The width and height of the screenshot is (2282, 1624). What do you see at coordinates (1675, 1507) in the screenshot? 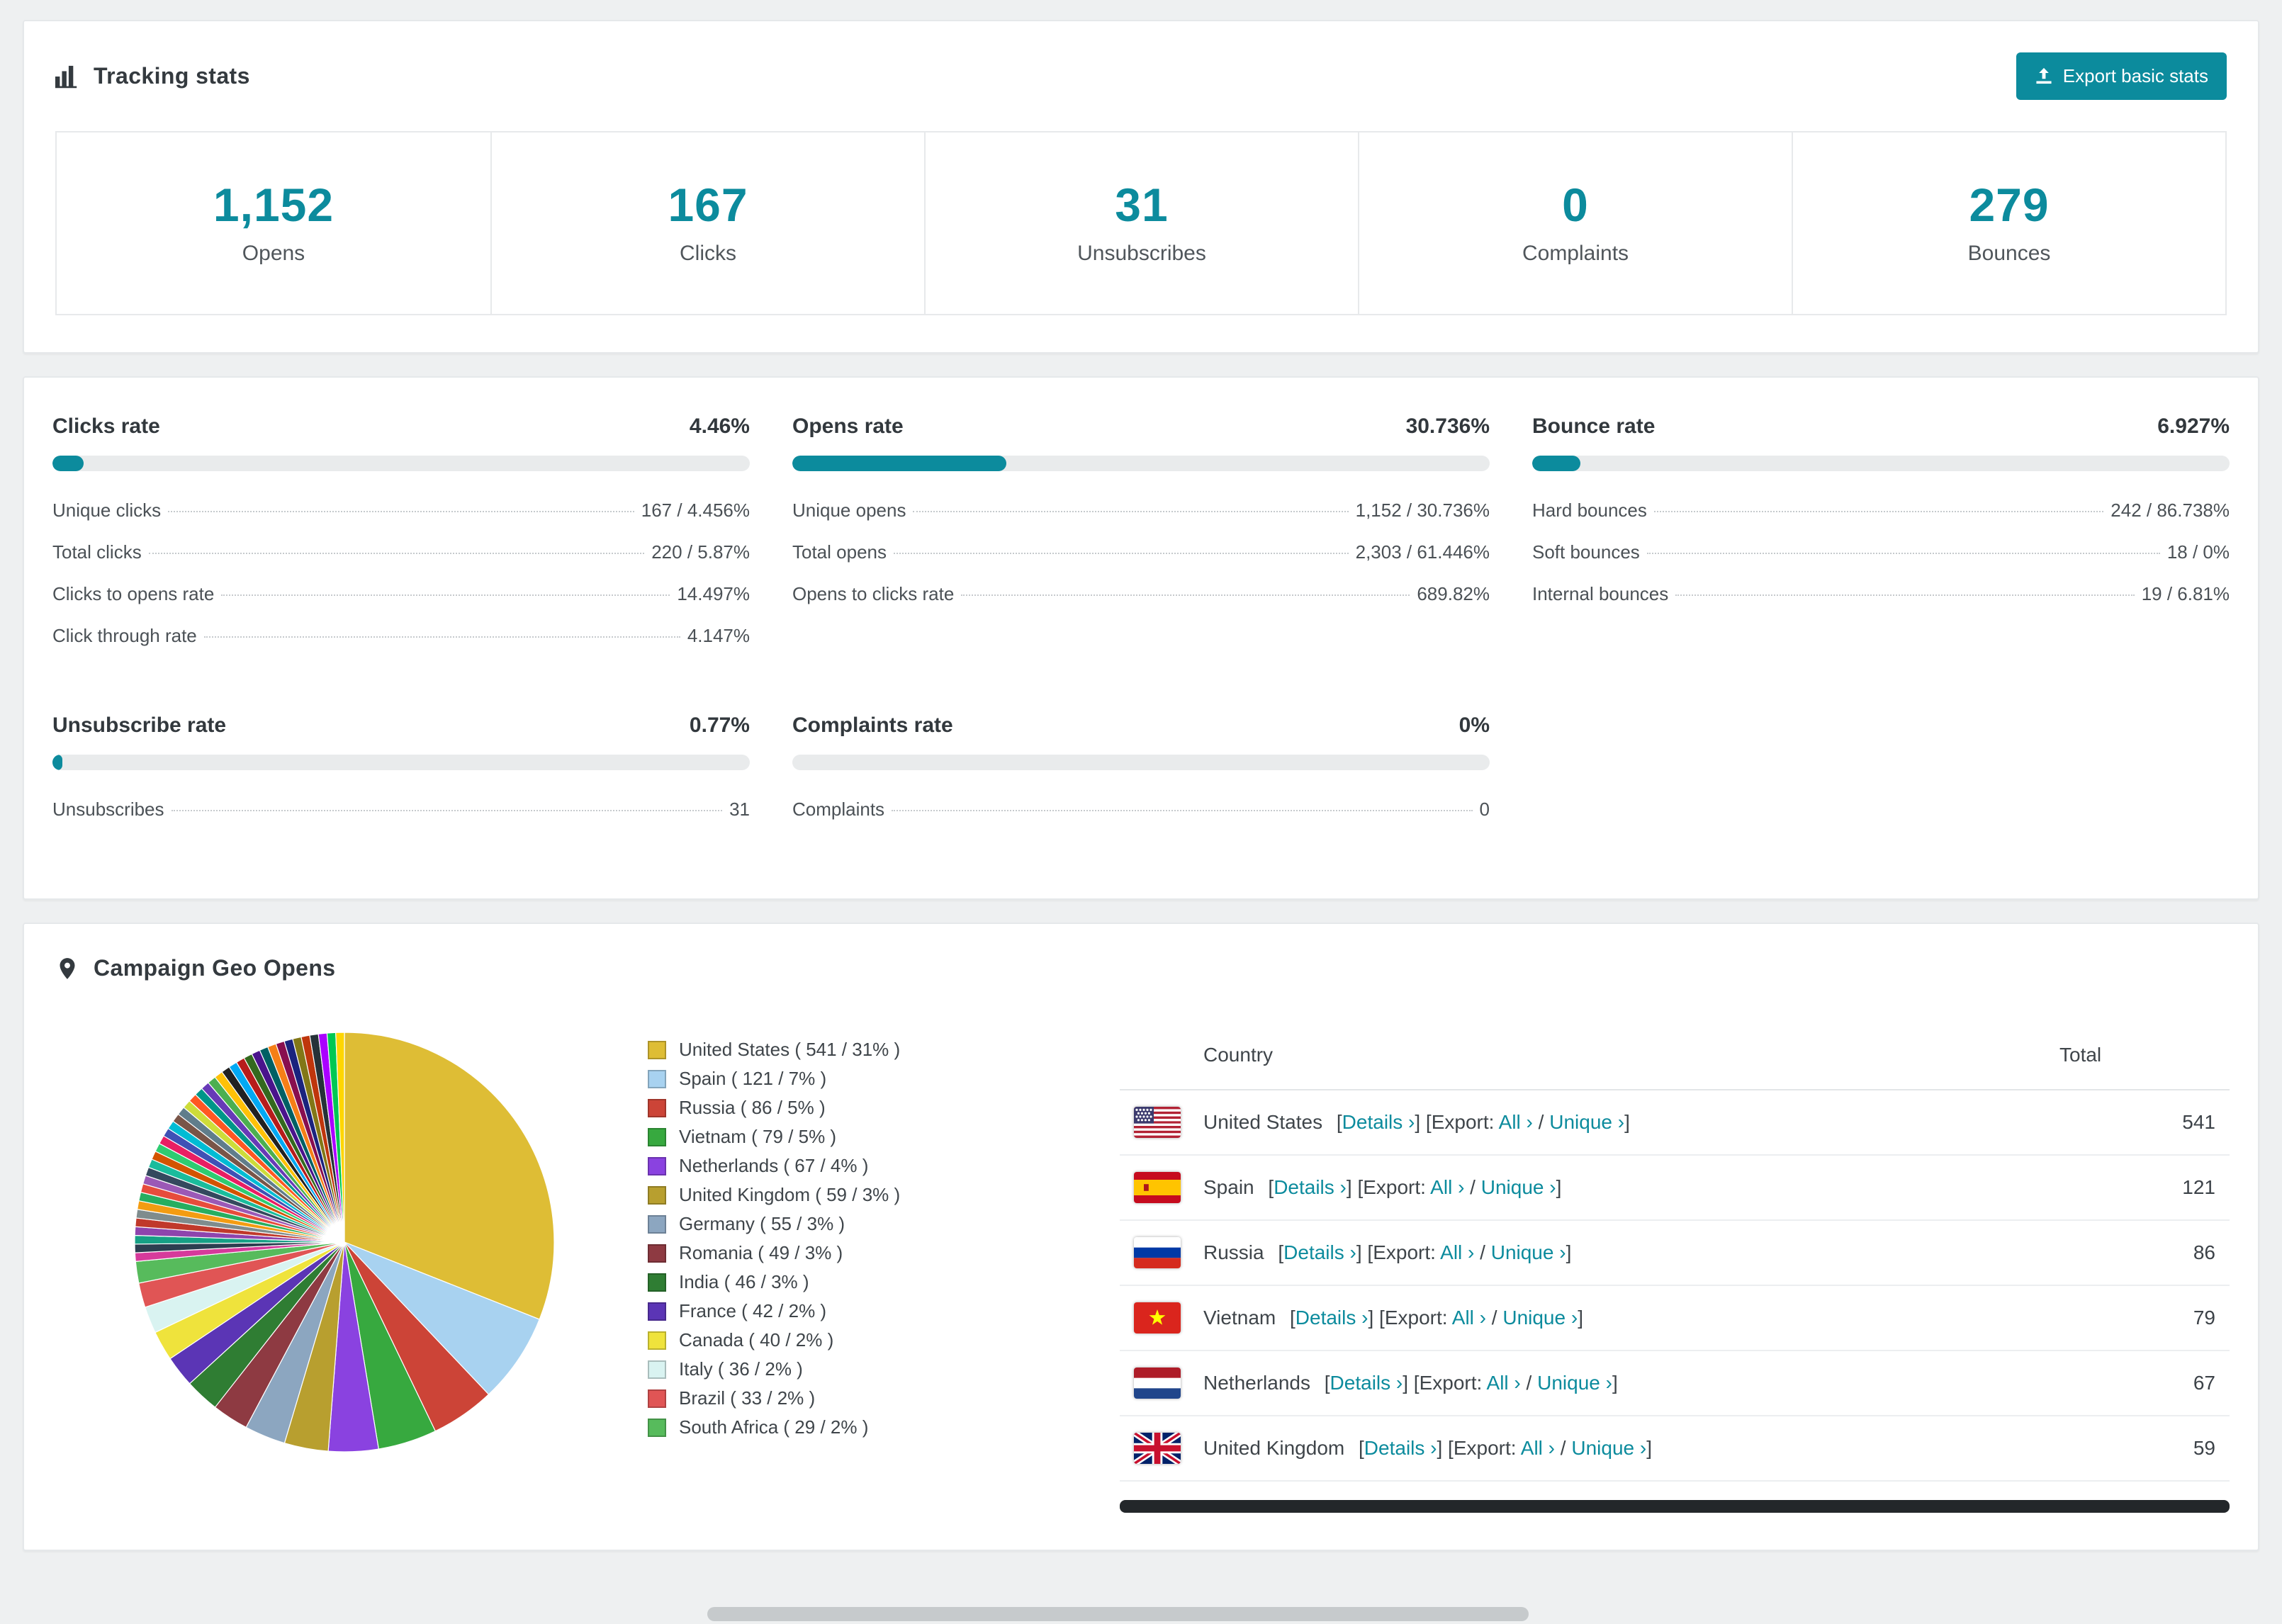
I see `table-horizontal-scrollbar` at bounding box center [1675, 1507].